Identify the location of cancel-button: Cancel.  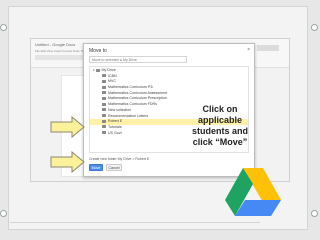
(114, 167).